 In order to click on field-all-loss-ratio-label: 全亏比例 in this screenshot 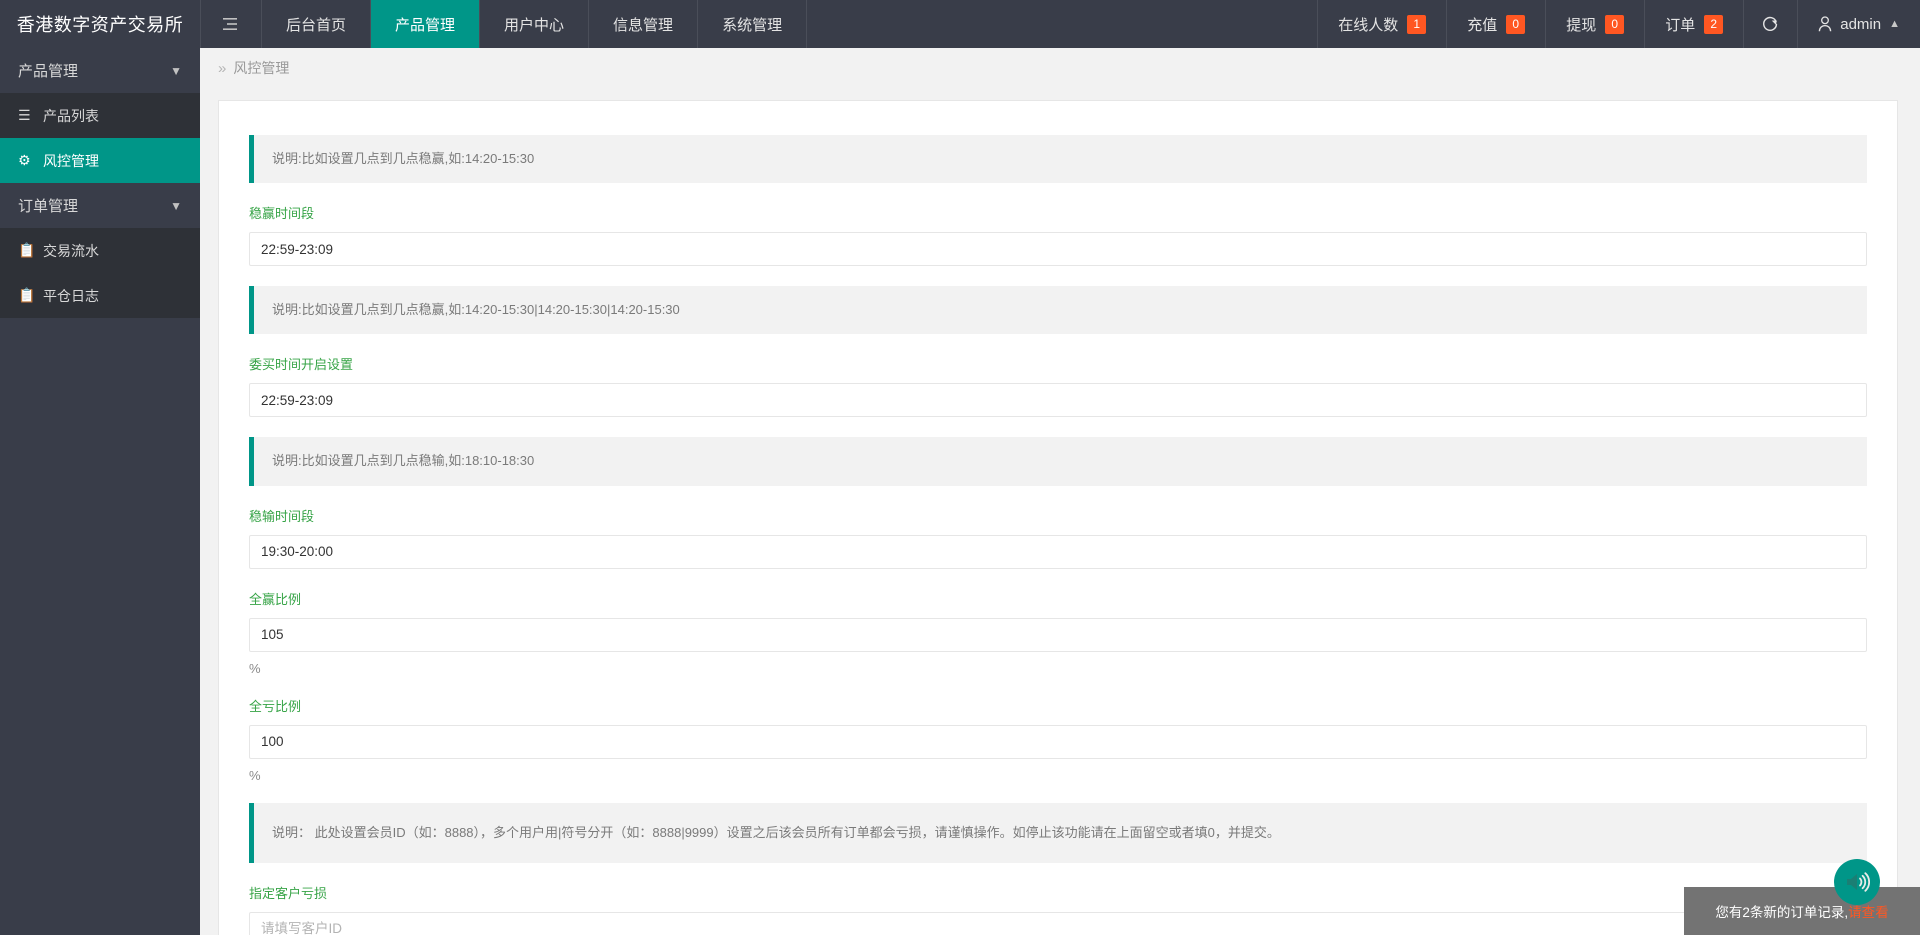, I will do `click(275, 706)`.